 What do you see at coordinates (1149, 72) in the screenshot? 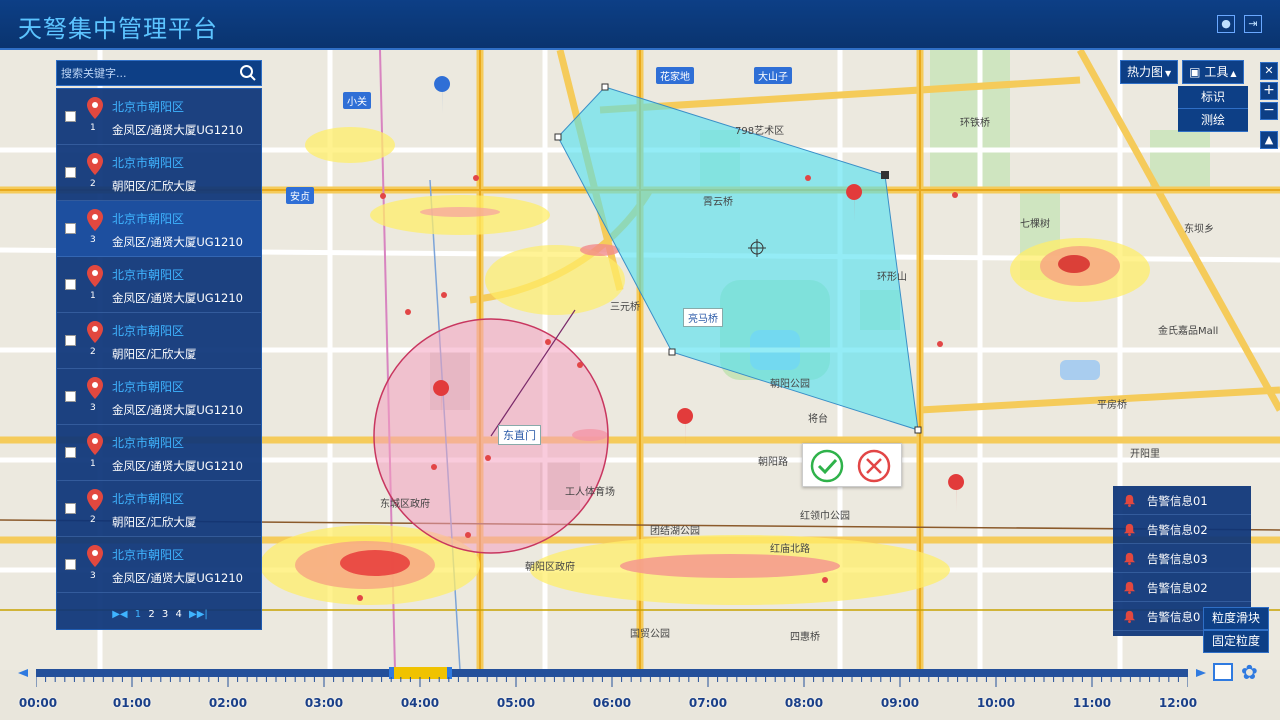
I see `heatmap-dropdown: 热力图 ▼` at bounding box center [1149, 72].